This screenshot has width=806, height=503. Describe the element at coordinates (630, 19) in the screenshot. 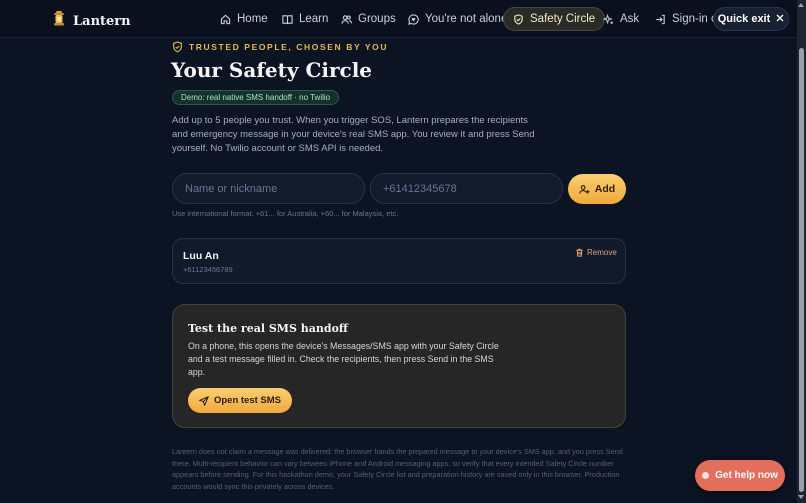

I see `nav-ask-label: Ask` at that location.